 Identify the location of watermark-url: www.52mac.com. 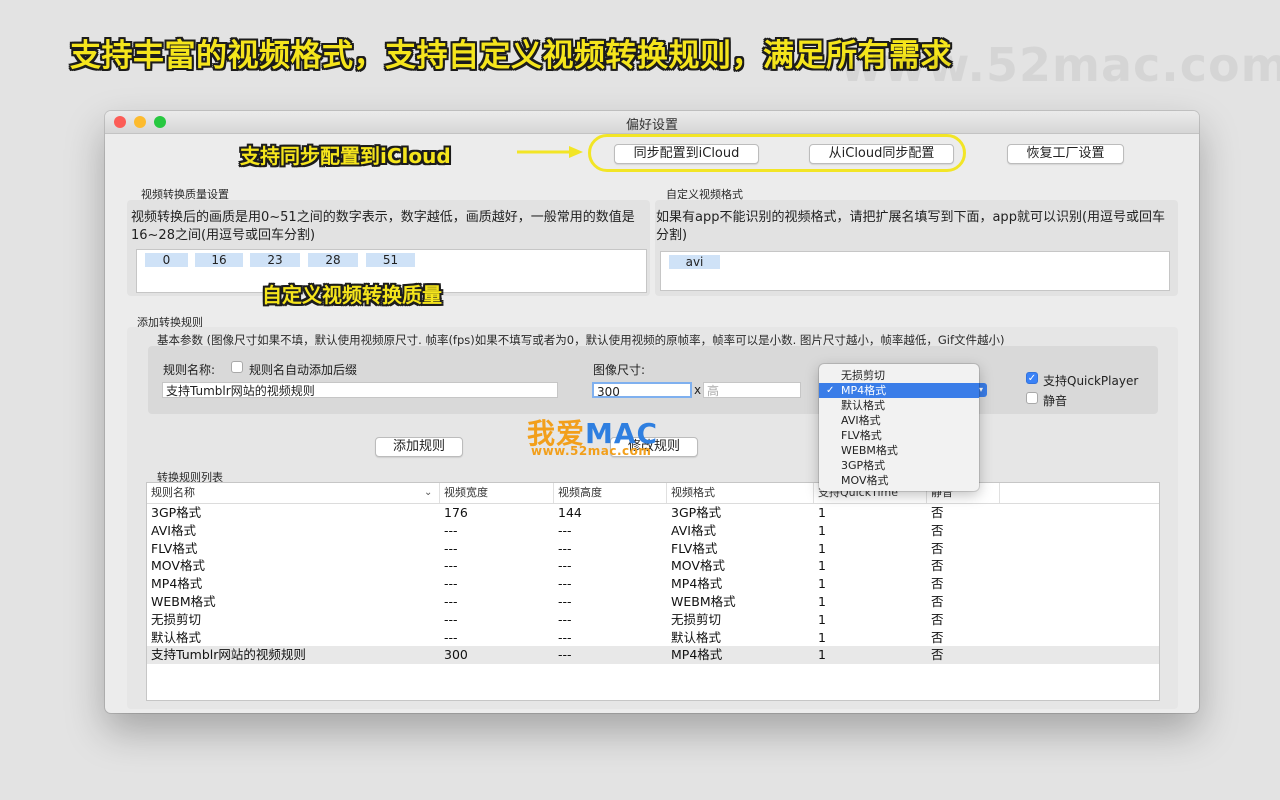
(591, 451).